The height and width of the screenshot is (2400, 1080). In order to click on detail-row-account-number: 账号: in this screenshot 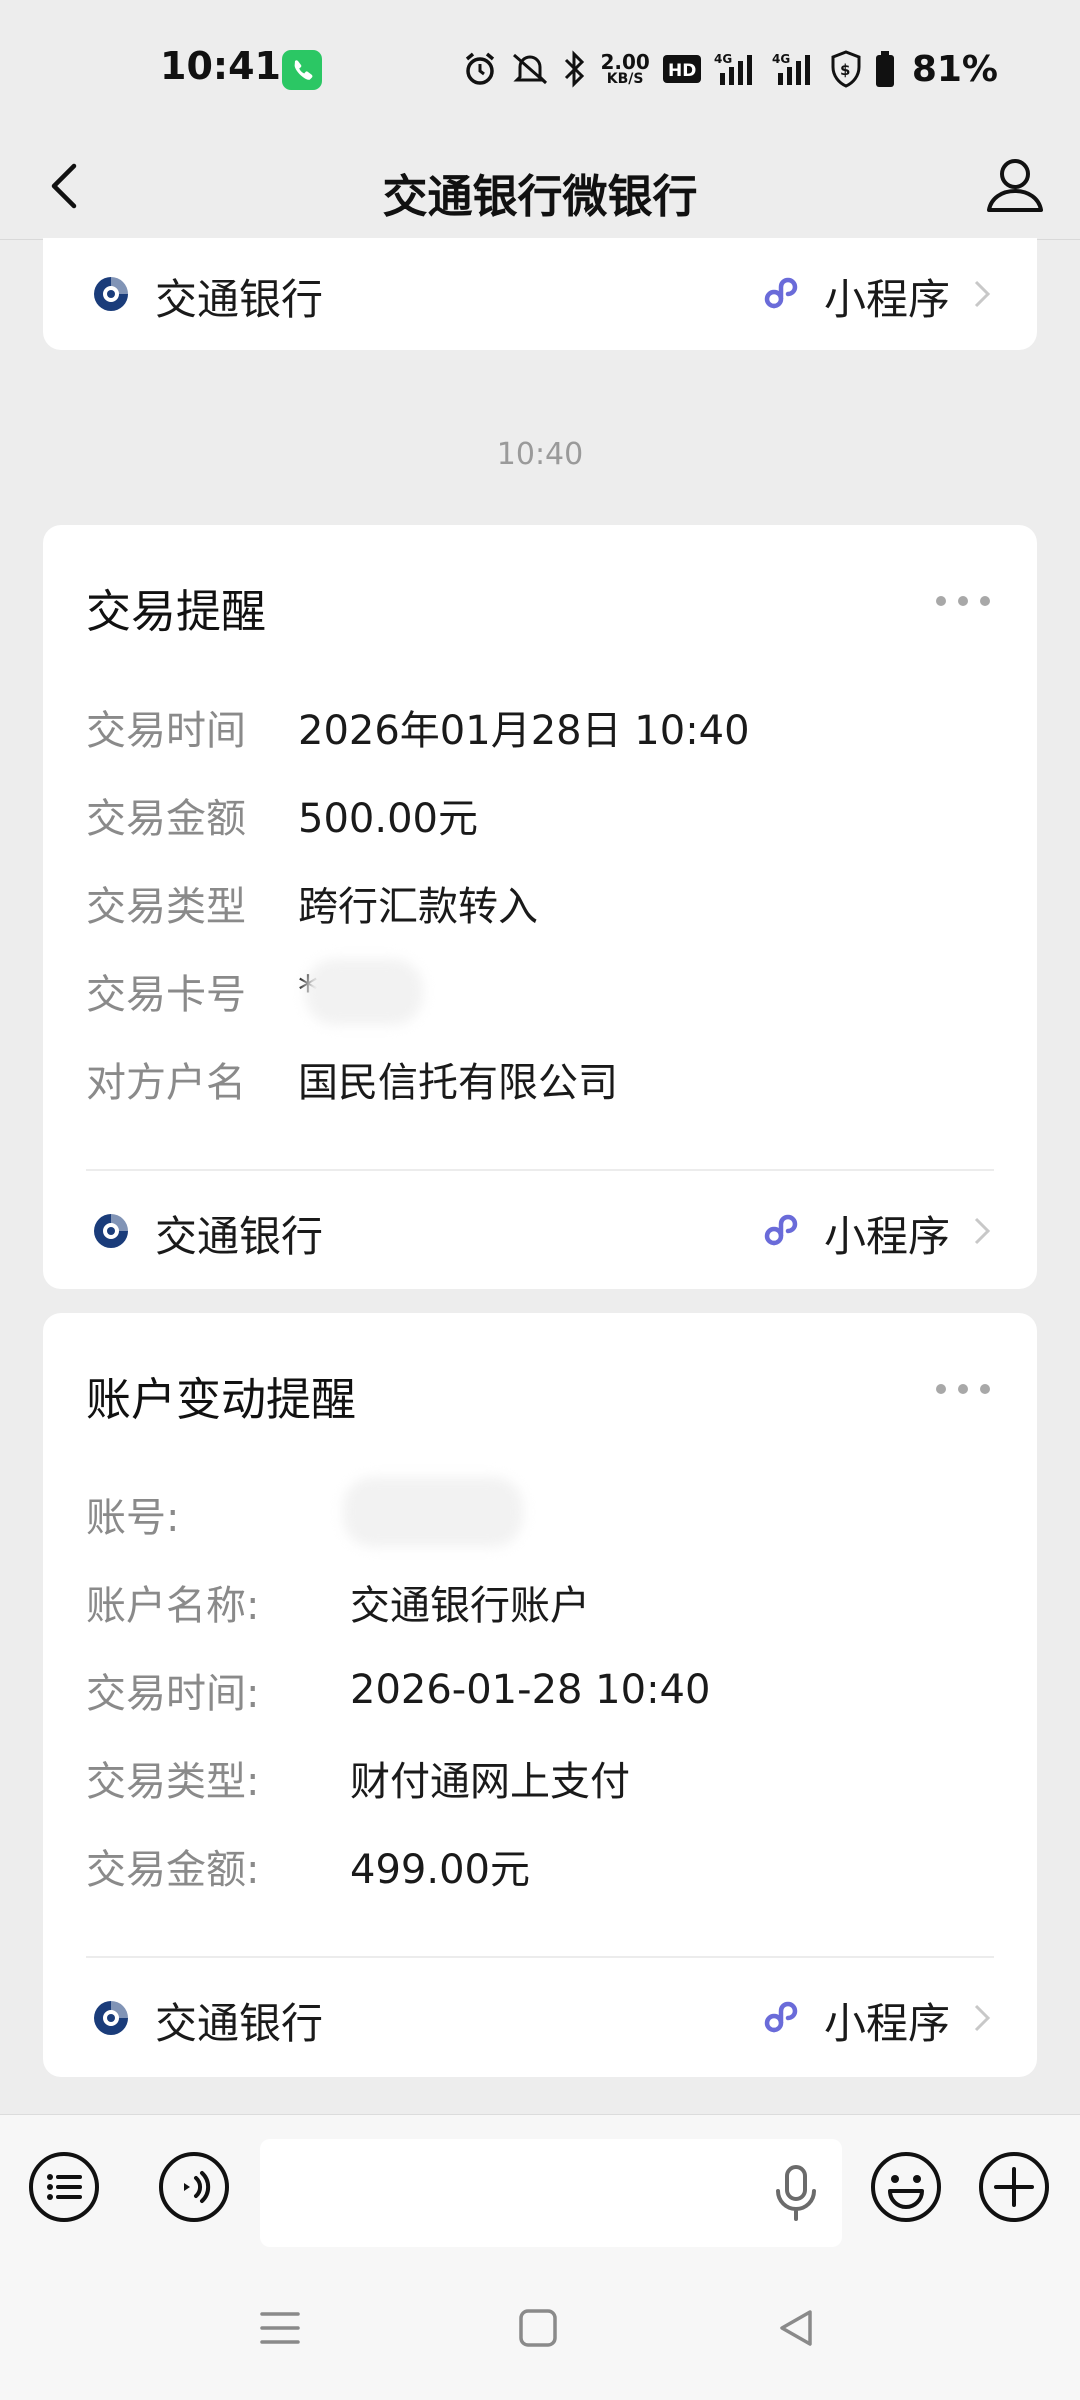, I will do `click(536, 1514)`.